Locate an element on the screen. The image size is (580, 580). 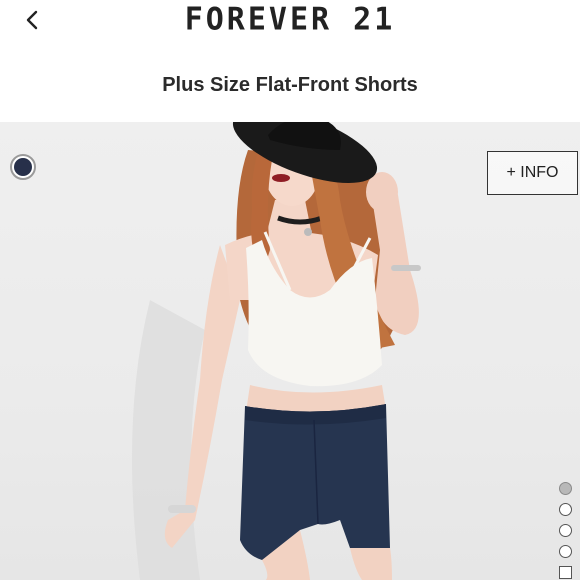
product-title: Plus Size Flat-Front Shorts is located at coordinates (290, 84).